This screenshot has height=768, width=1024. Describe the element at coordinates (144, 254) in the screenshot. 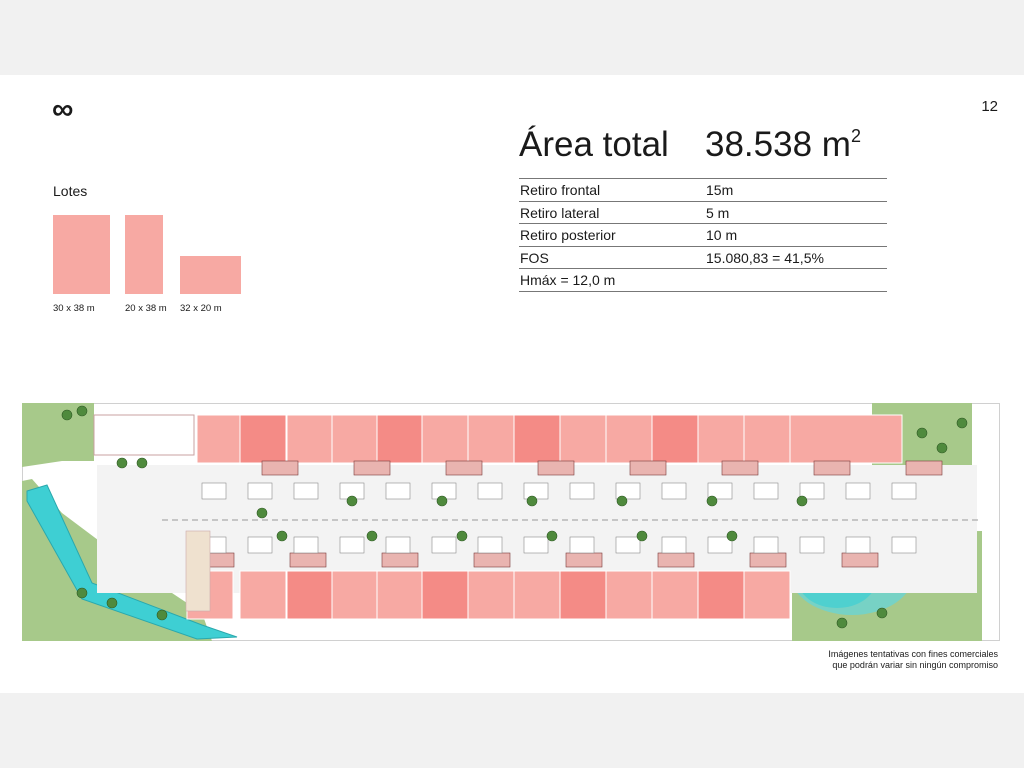

I see `lot-swatch-20x38` at that location.